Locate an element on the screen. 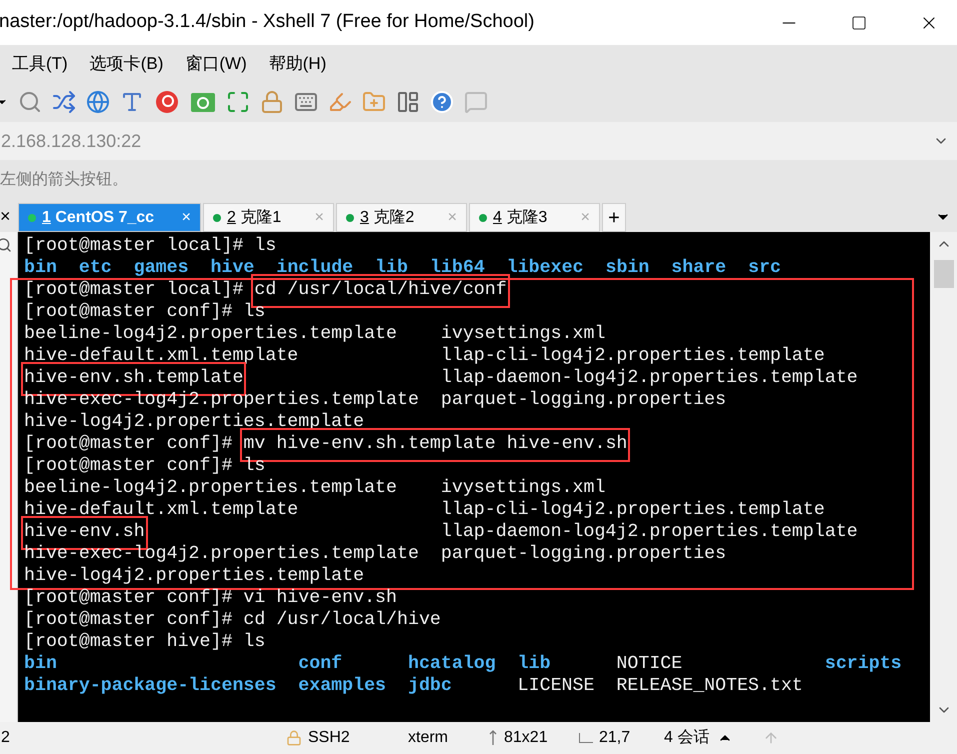 This screenshot has height=754, width=957. session-tab: 1 CentOS 7_cc × is located at coordinates (109, 217).